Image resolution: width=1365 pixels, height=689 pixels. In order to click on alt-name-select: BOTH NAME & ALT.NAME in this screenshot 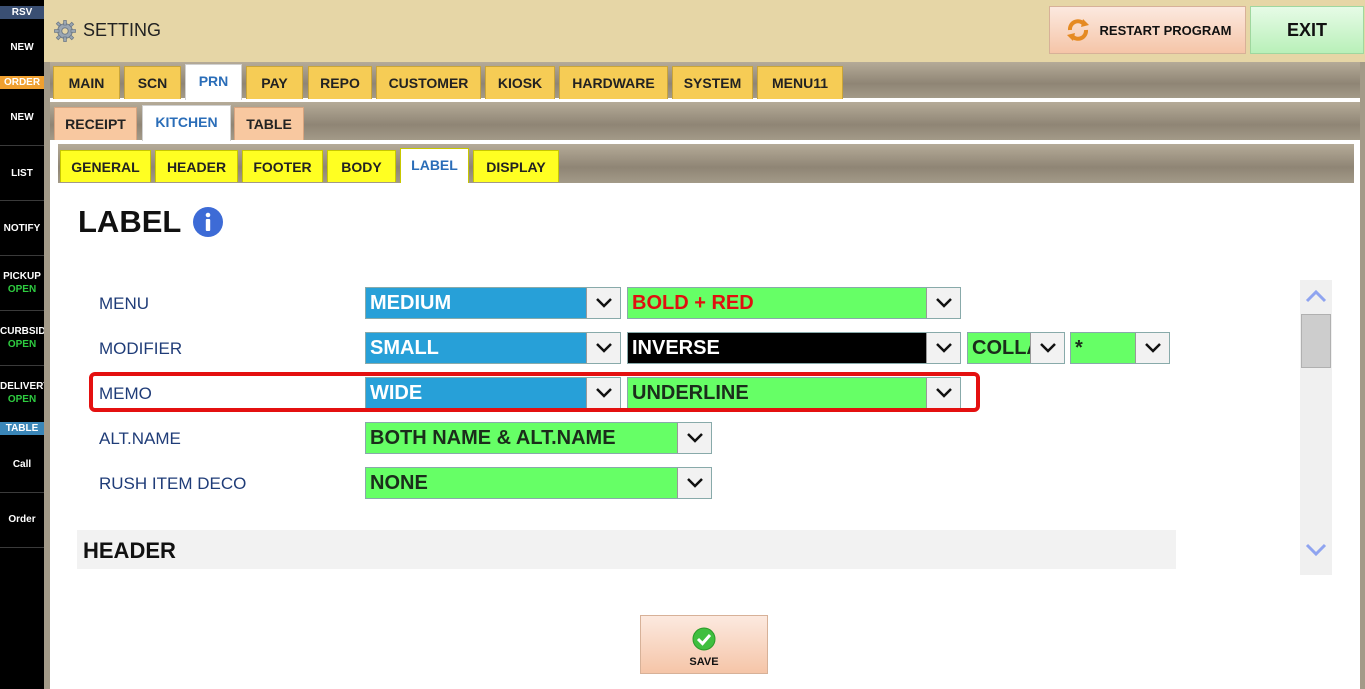, I will do `click(538, 438)`.